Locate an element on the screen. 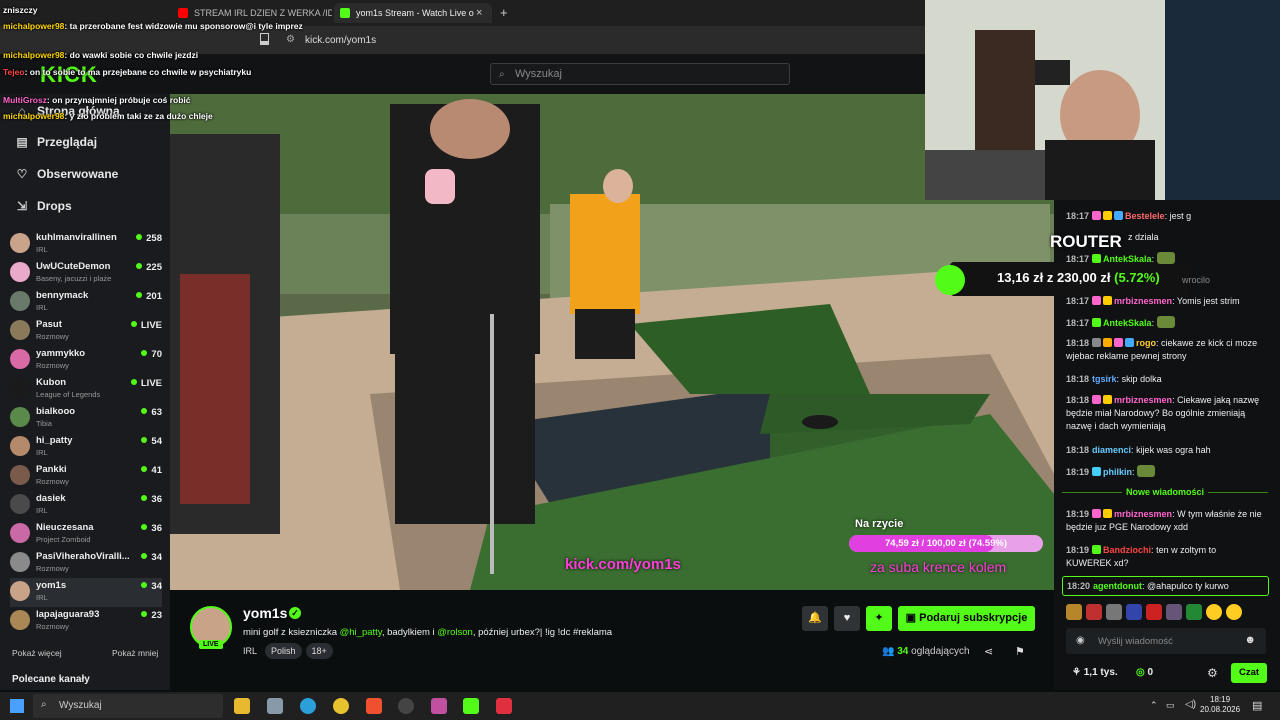 The height and width of the screenshot is (720, 1280). chat-user: Bandziochi is located at coordinates (1127, 550).